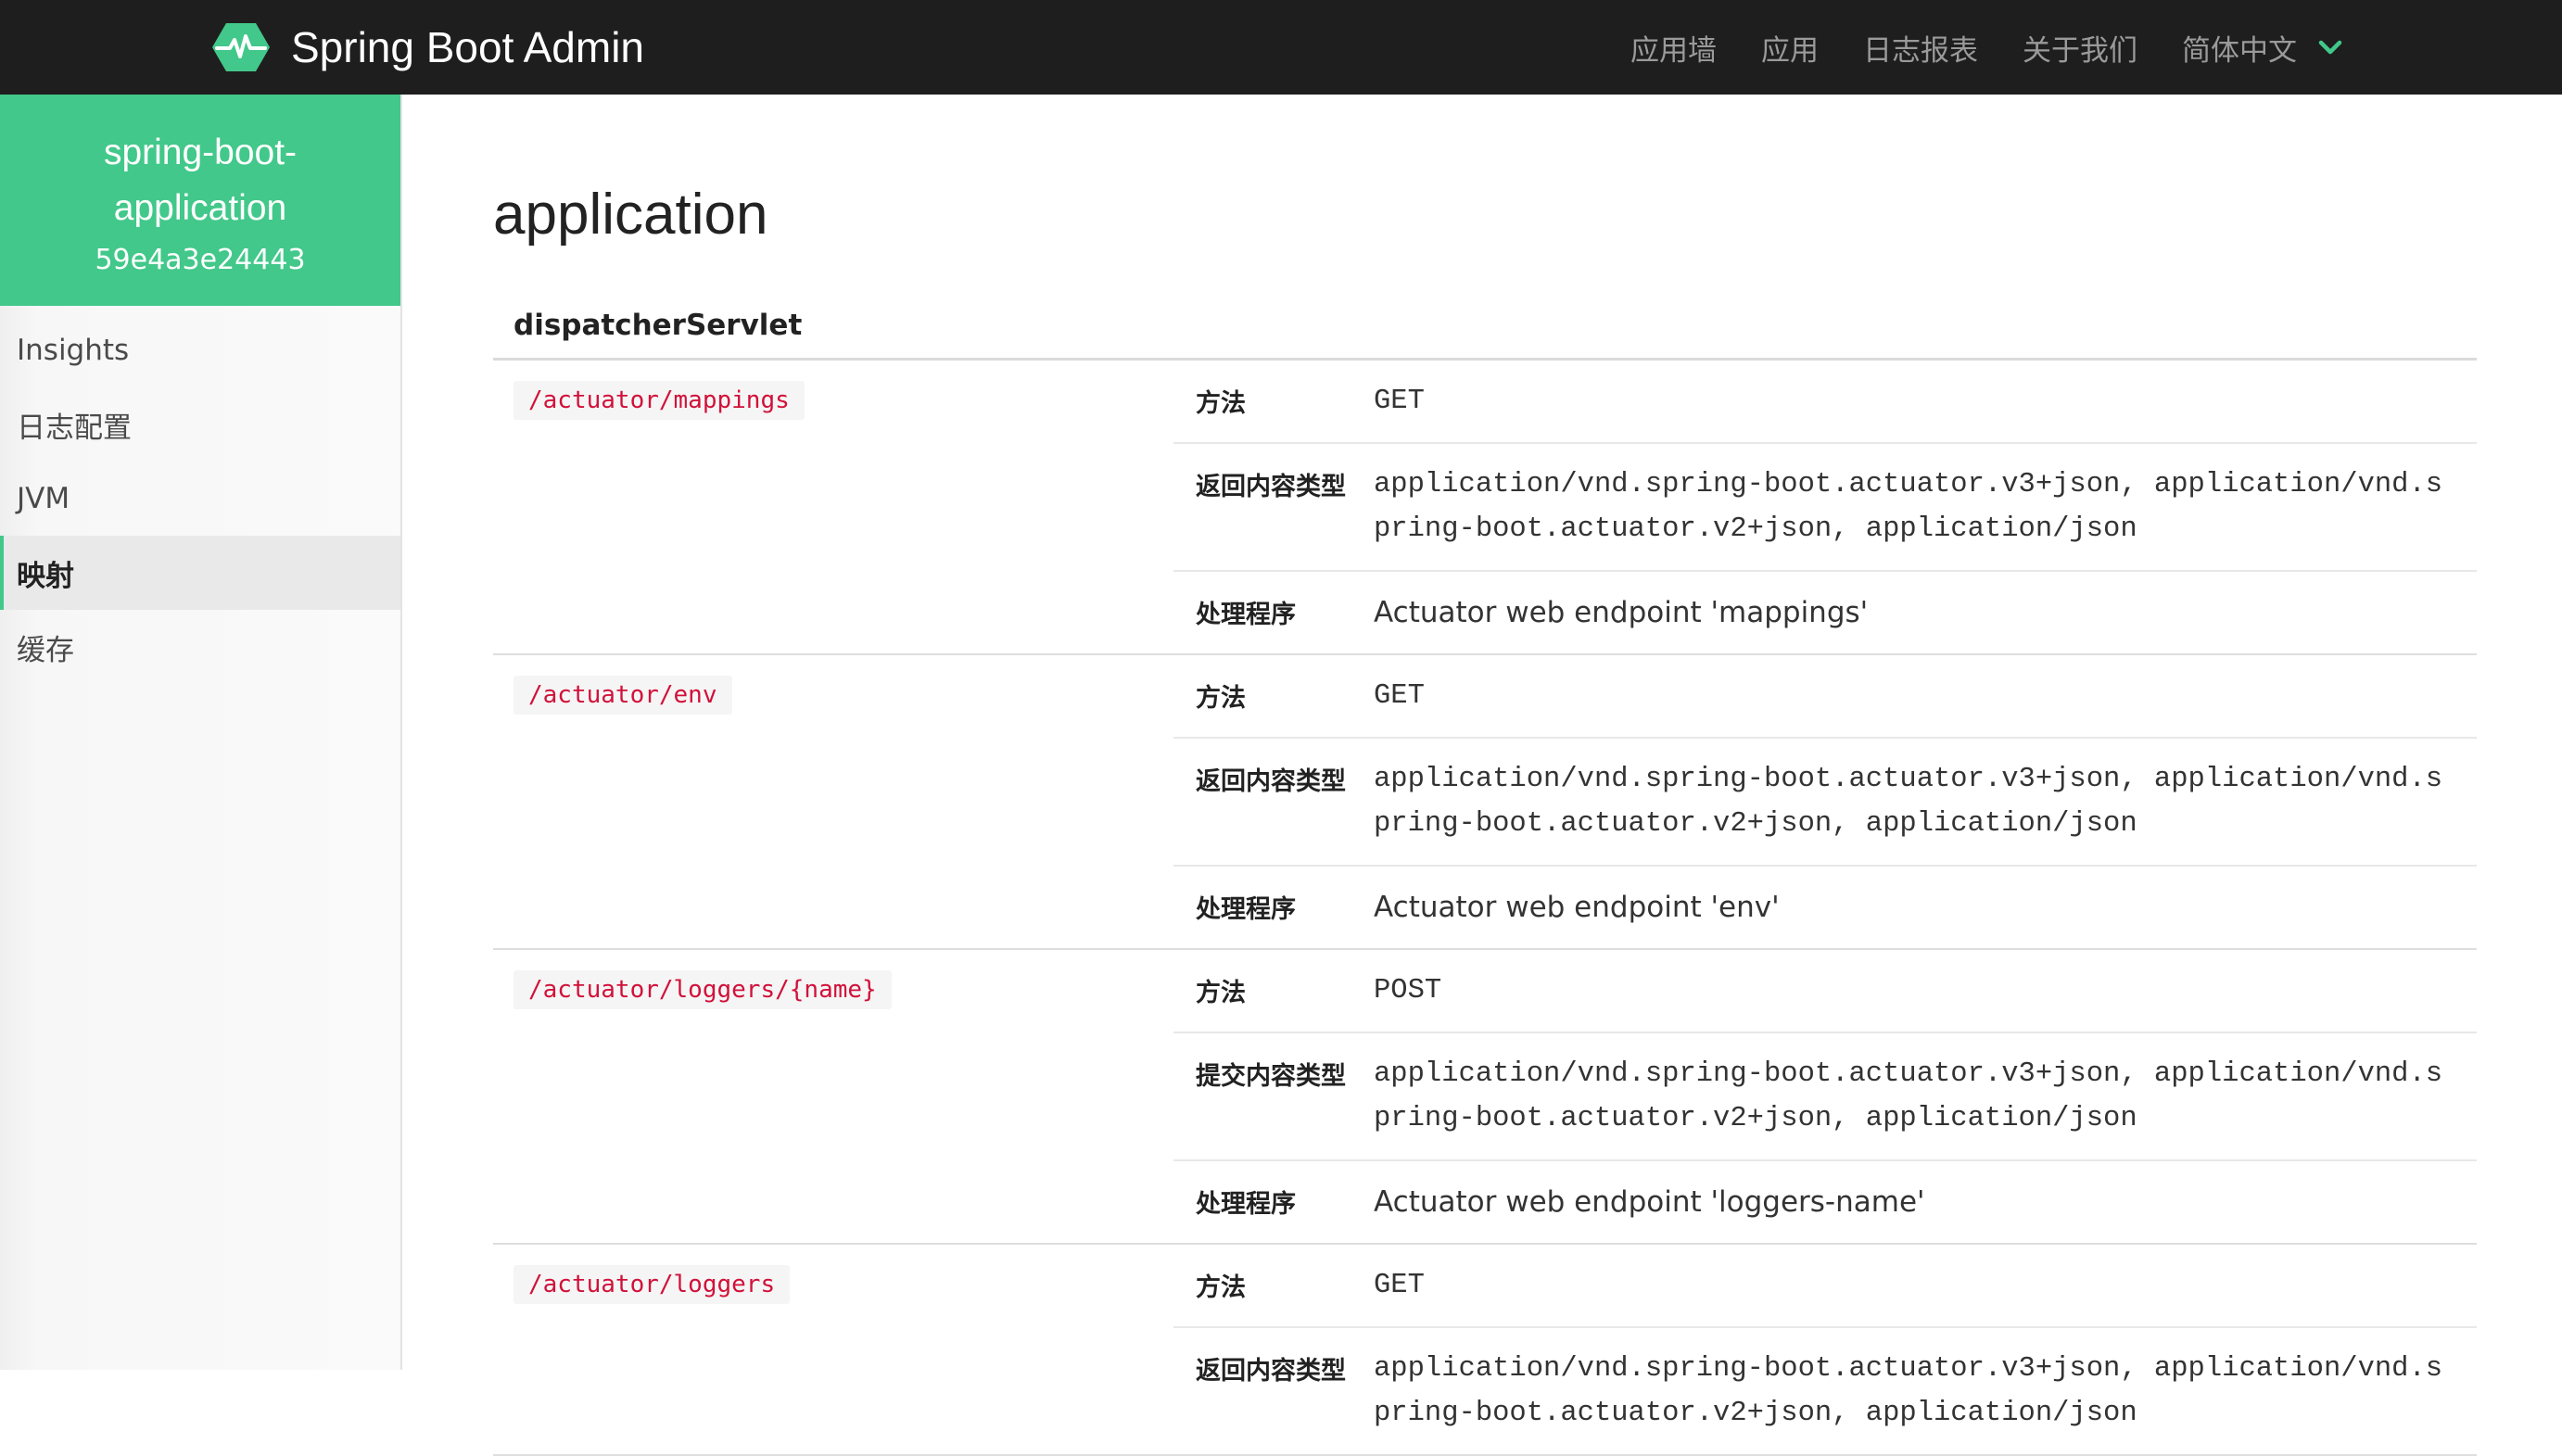  What do you see at coordinates (660, 400) in the screenshot?
I see `endpoint-path: /actuator/mappings` at bounding box center [660, 400].